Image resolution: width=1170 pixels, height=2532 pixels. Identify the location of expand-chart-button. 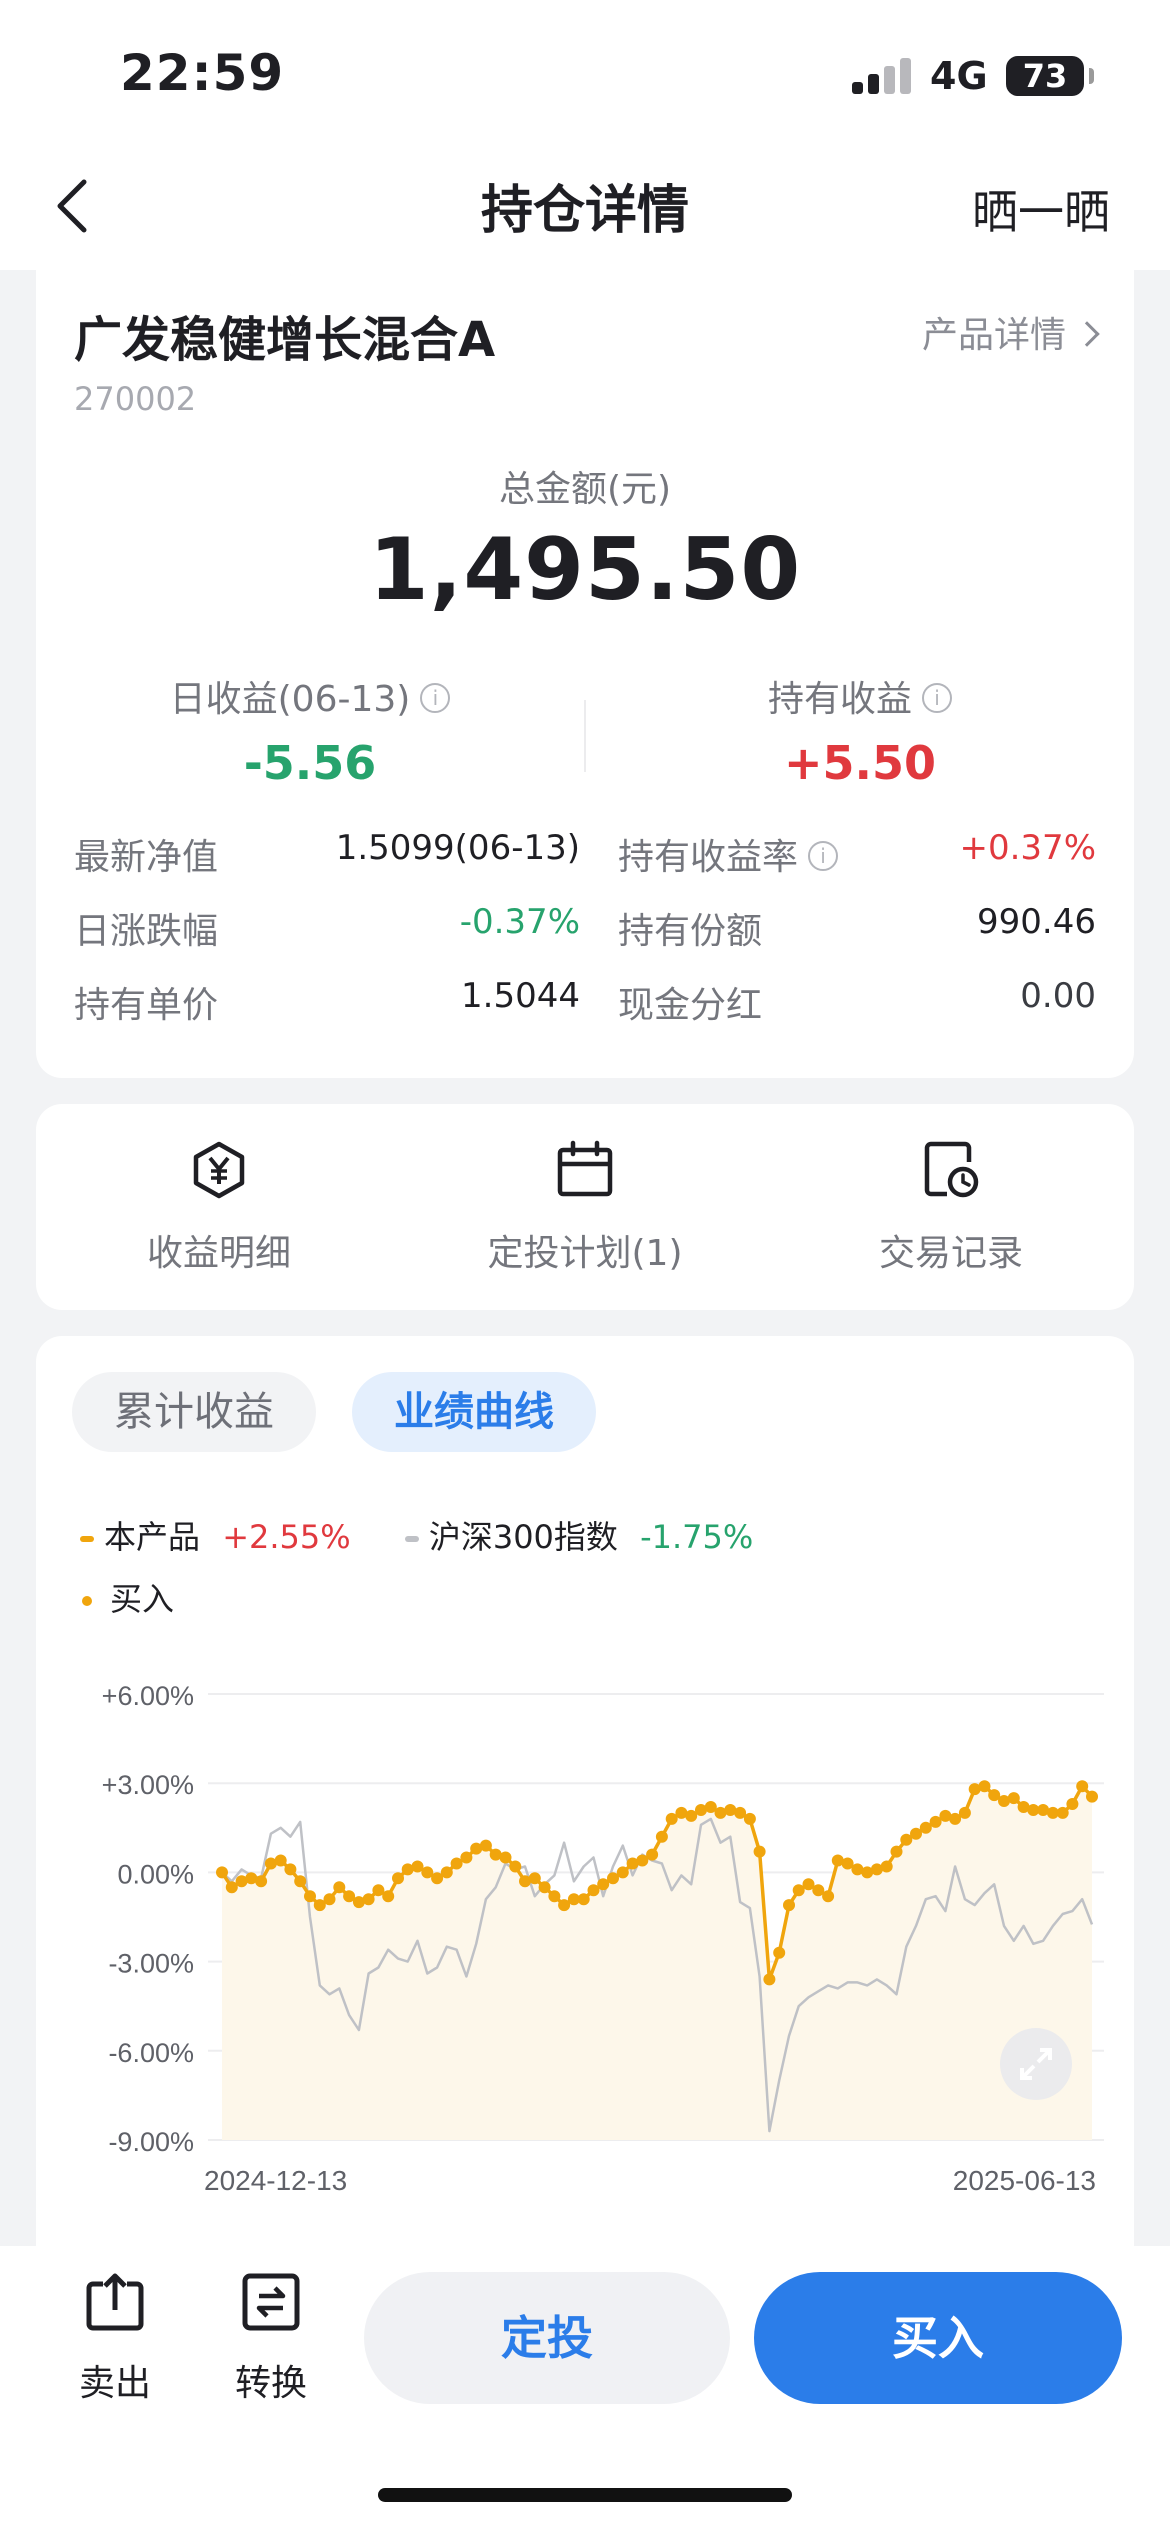
(1036, 2064).